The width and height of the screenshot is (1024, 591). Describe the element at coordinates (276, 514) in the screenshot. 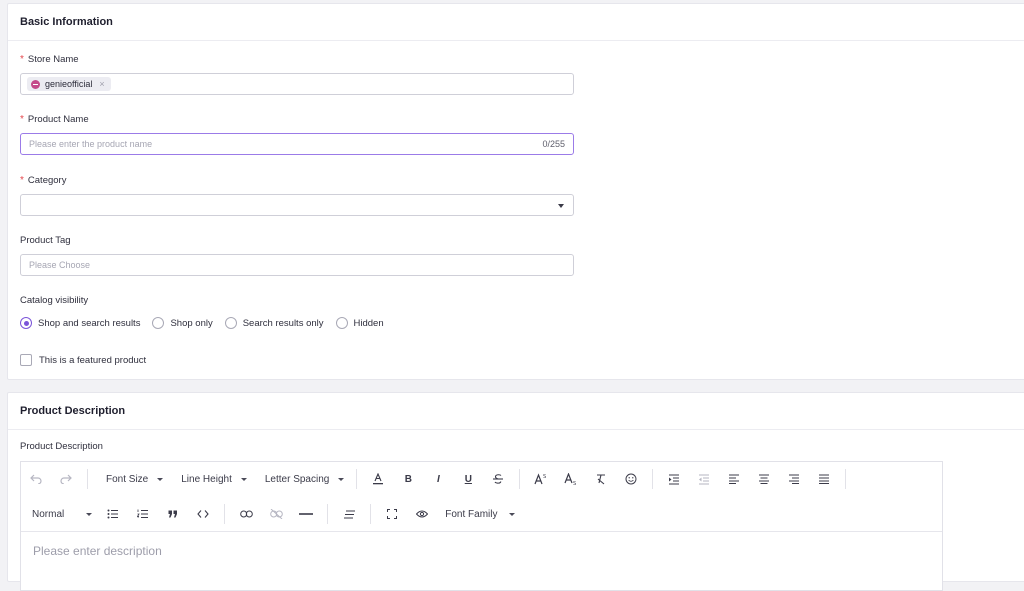

I see `unlink-icon` at that location.